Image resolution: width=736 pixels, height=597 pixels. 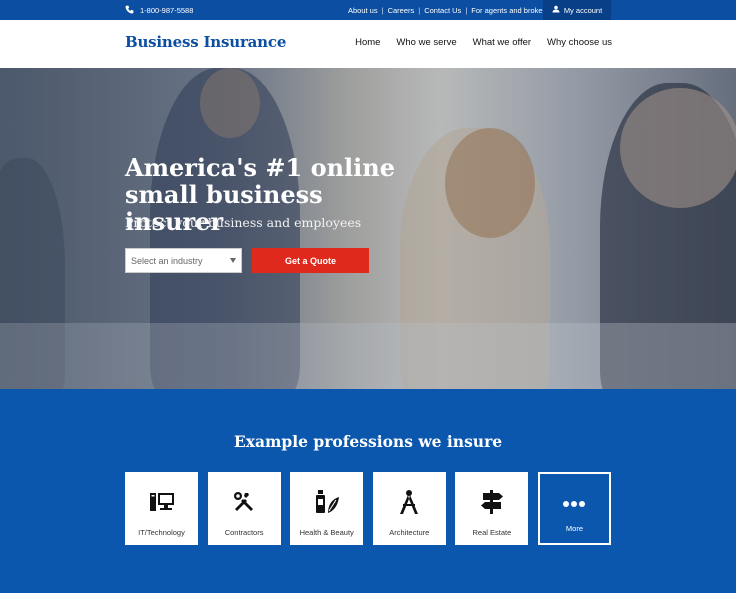 I want to click on profession-card-it-technology: IT/Technology, so click(x=161, y=508).